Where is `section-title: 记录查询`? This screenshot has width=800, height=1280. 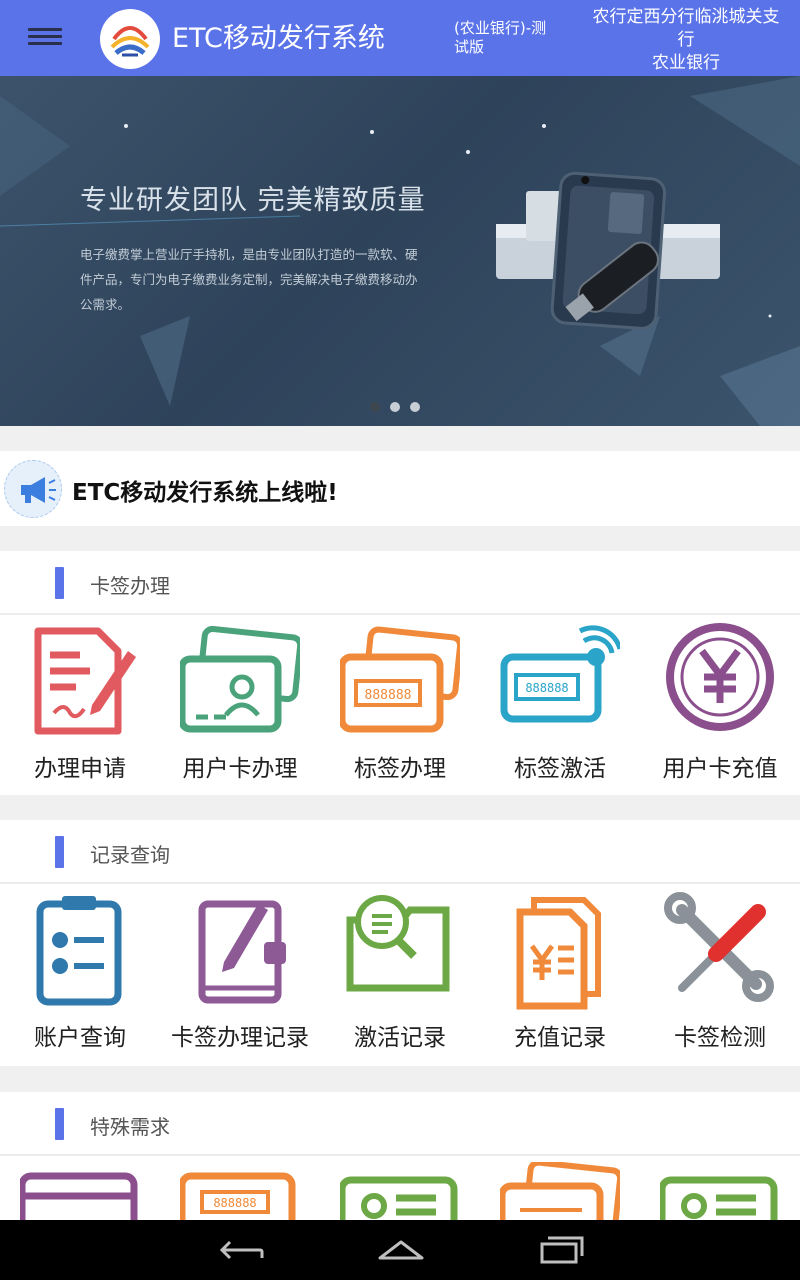
section-title: 记录查询 is located at coordinates (130, 855).